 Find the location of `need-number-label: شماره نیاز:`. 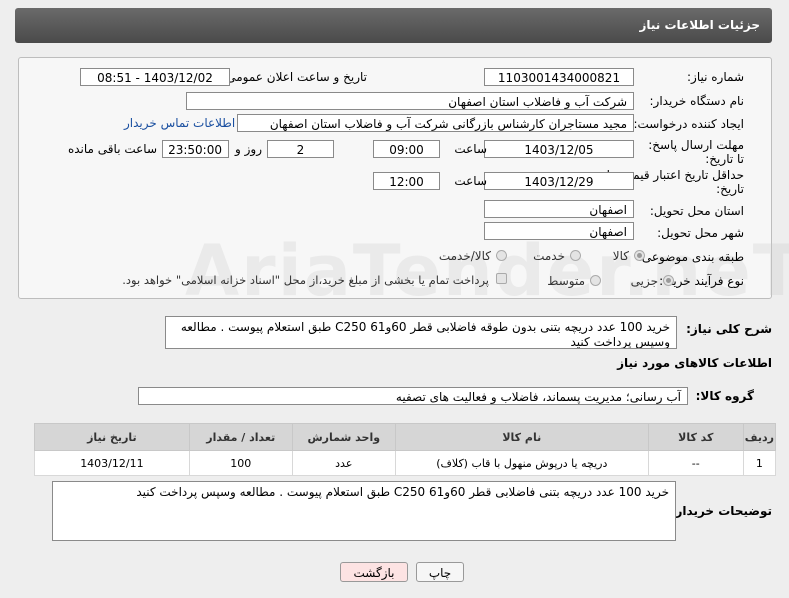

need-number-label: شماره نیاز: is located at coordinates (715, 77).